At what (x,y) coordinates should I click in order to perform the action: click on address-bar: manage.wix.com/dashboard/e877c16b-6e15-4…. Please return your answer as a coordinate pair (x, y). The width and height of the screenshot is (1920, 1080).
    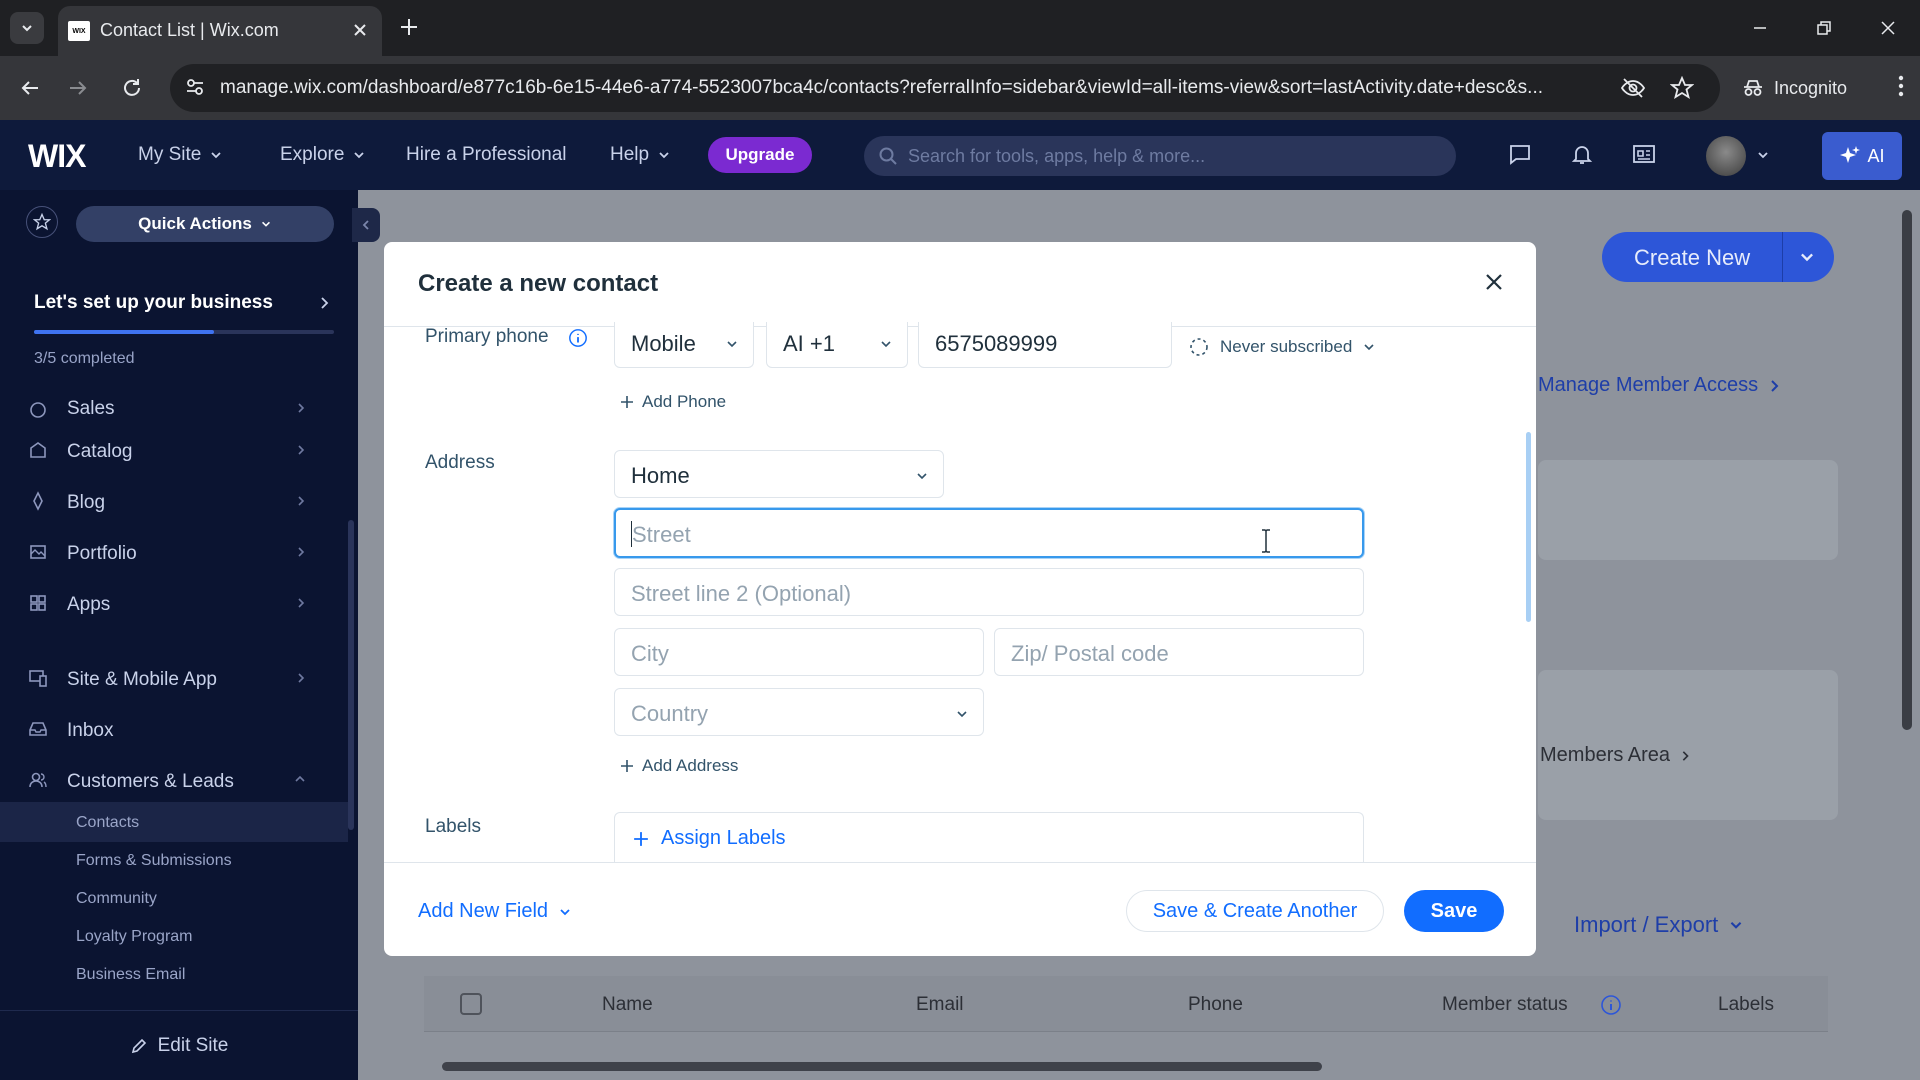
    Looking at the image, I should click on (945, 88).